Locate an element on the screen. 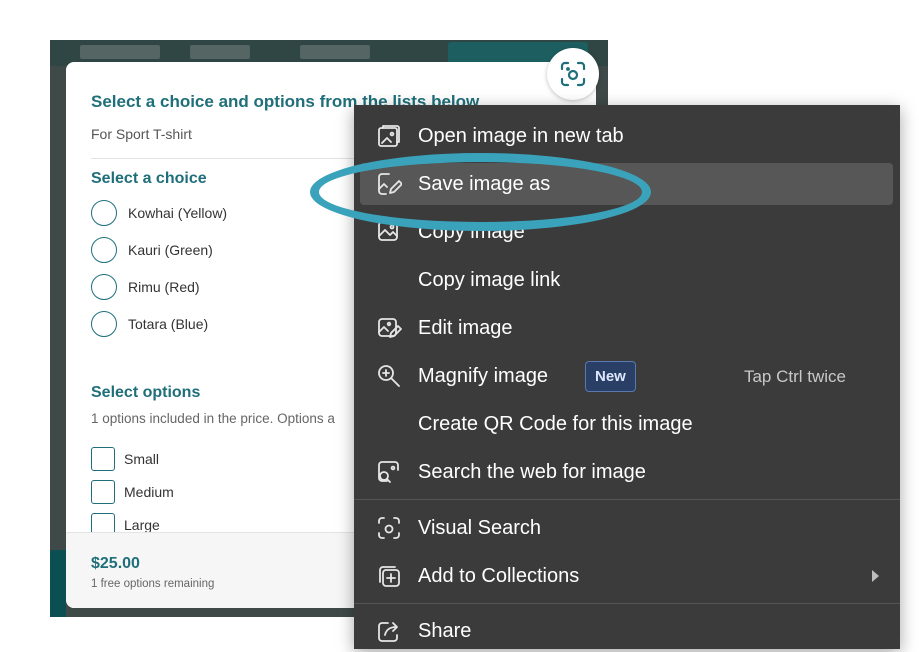 The height and width of the screenshot is (652, 919). menu-item-label: Add to Collections is located at coordinates (499, 576).